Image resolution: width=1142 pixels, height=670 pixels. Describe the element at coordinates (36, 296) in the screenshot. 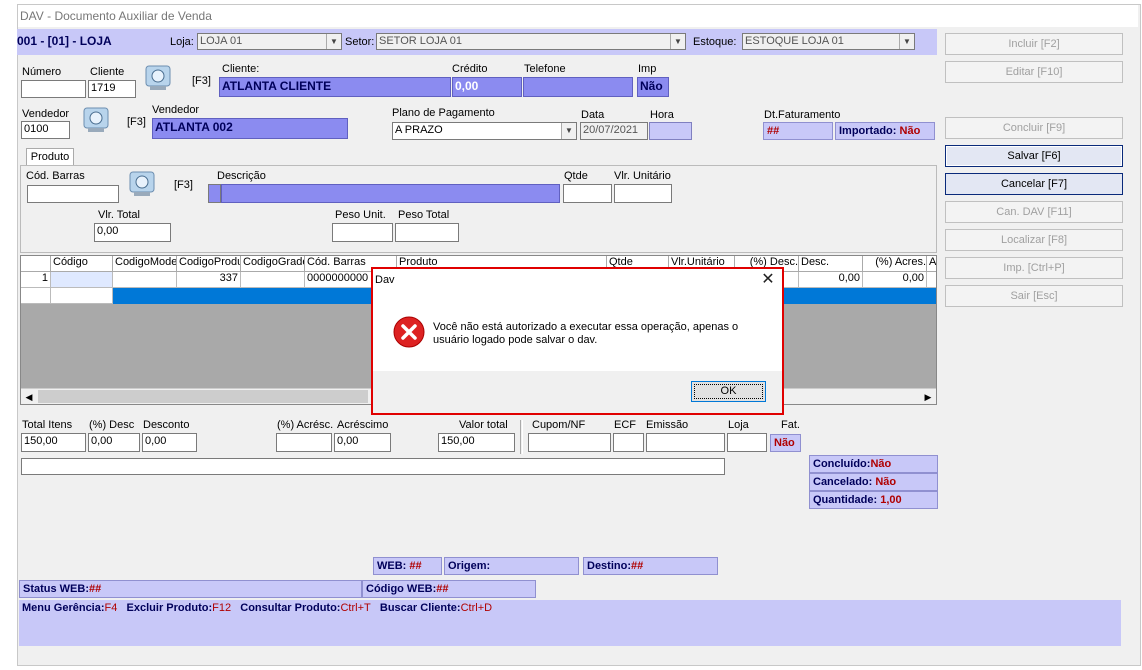

I see `table-row-num` at that location.